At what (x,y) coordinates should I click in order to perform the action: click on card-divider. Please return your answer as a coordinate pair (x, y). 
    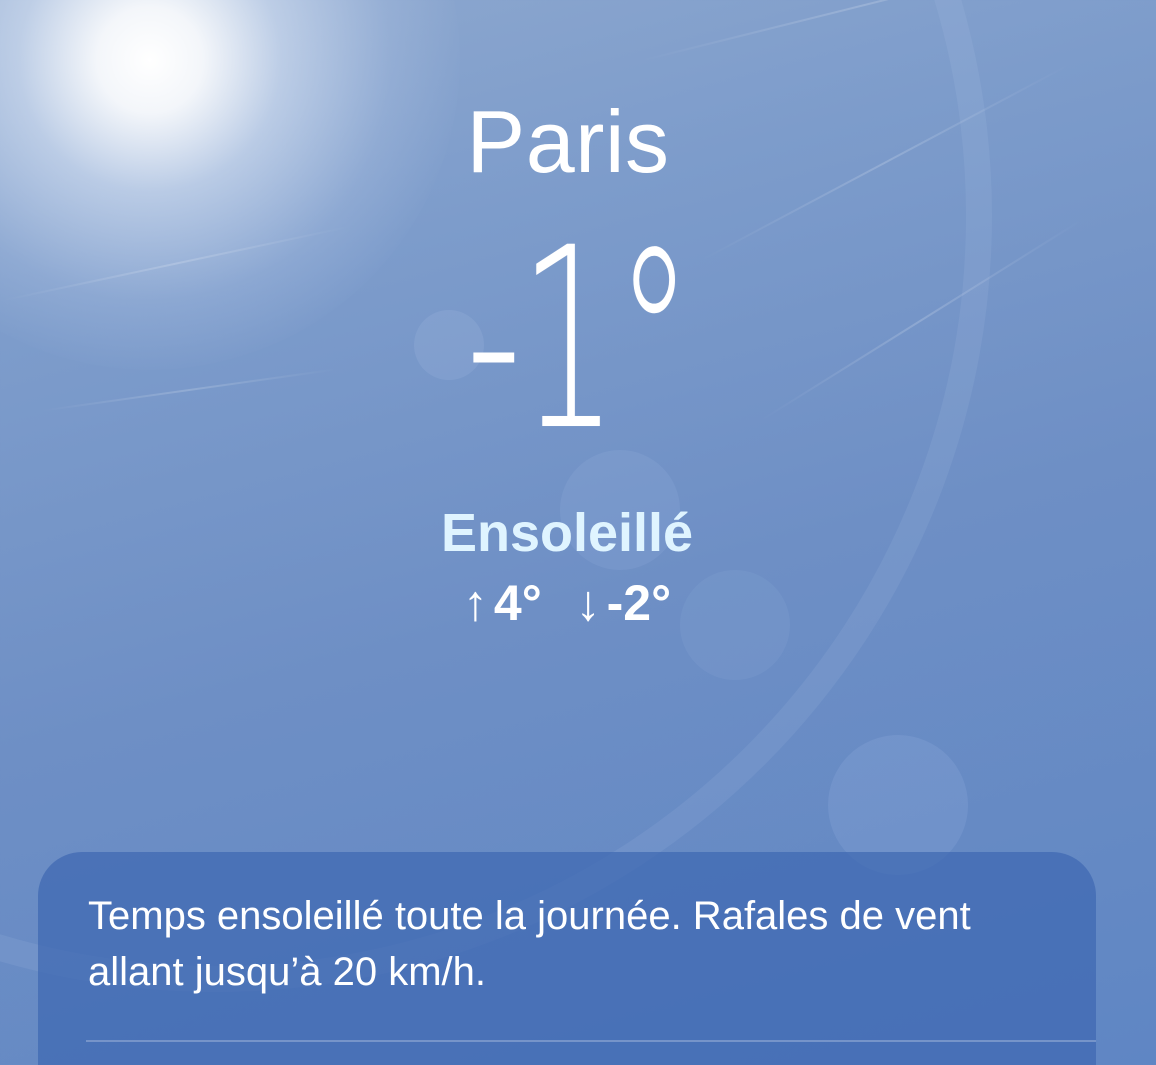
    Looking at the image, I should click on (591, 1041).